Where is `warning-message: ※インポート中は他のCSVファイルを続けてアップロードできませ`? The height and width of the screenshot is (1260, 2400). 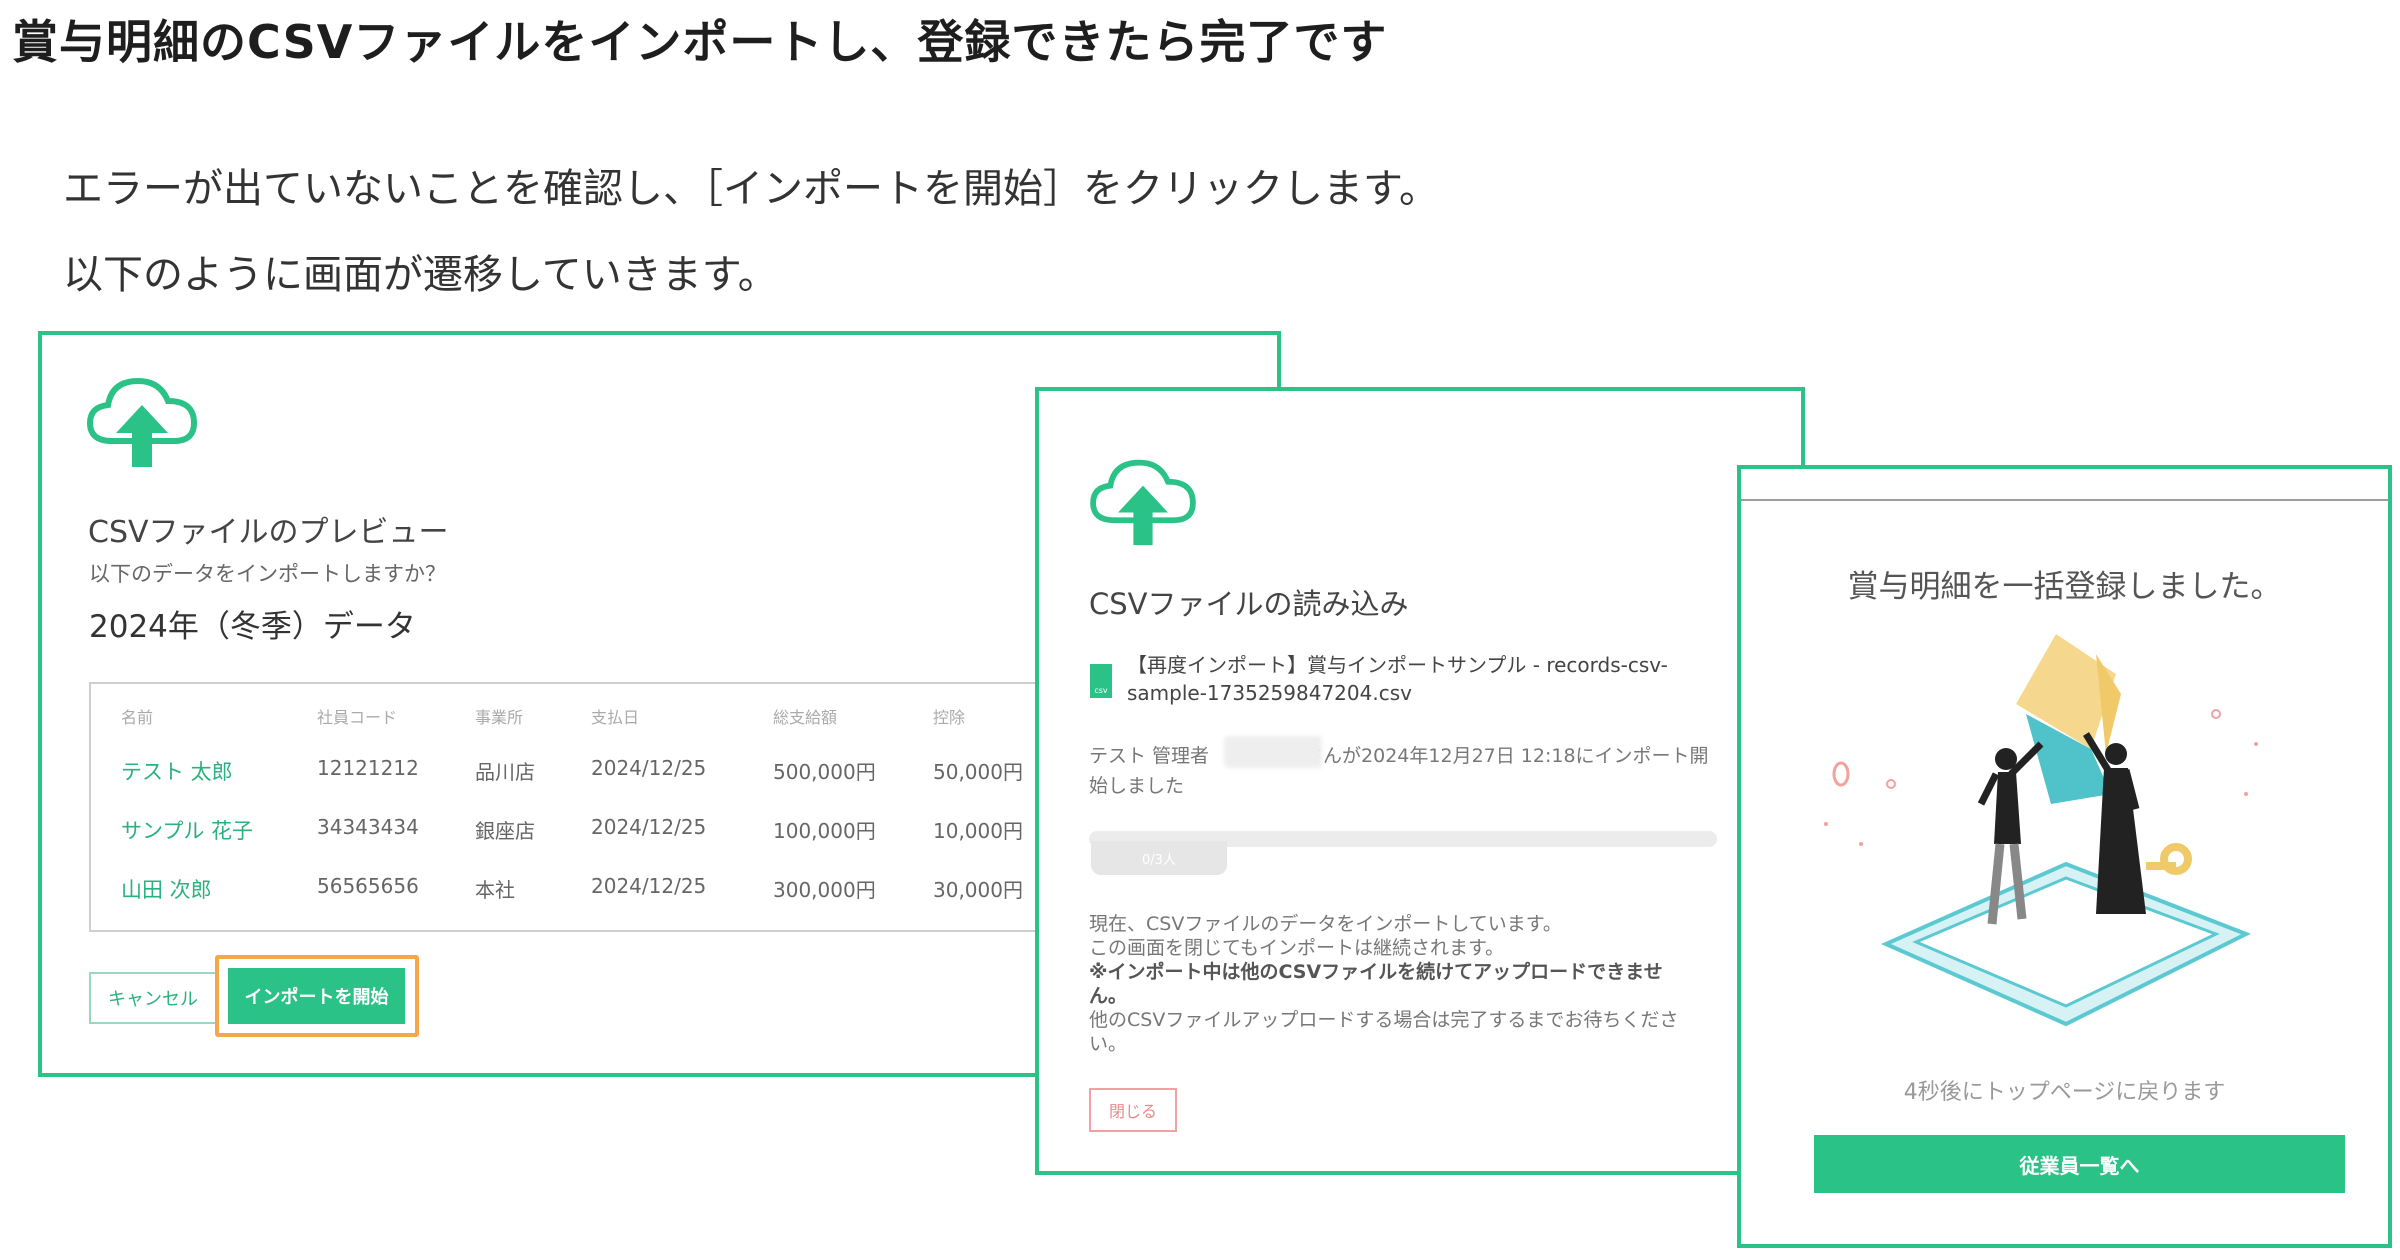 warning-message: ※インポート中は他のCSVファイルを続けてアップロードできませ is located at coordinates (1376, 972).